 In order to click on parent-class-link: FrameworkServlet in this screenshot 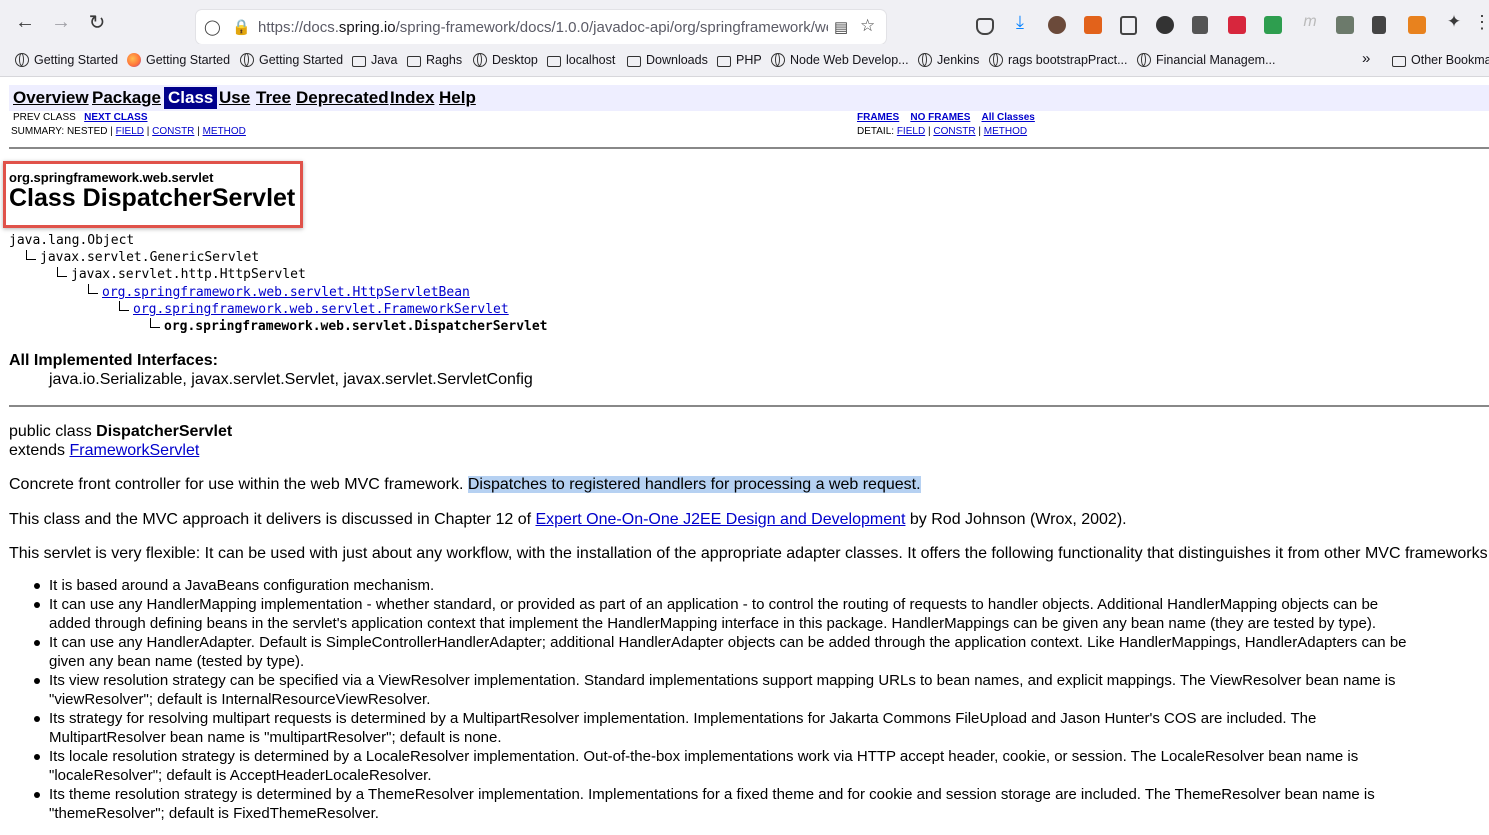, I will do `click(134, 450)`.